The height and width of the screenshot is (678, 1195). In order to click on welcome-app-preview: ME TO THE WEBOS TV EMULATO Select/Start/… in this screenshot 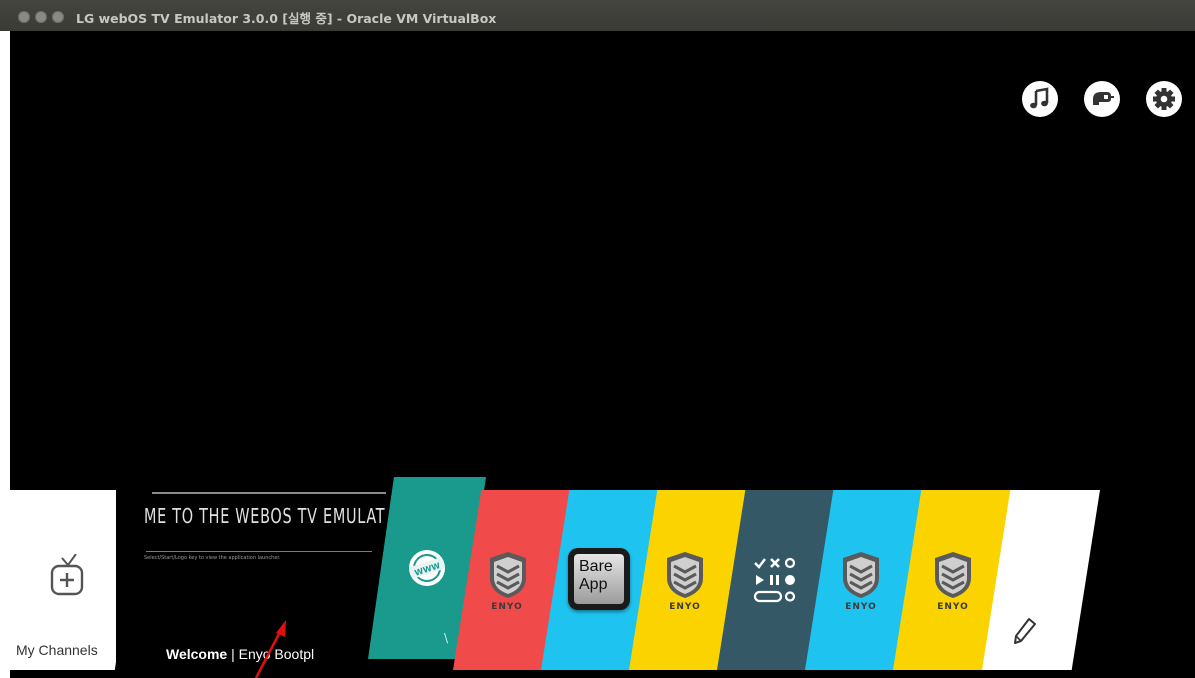, I will do `click(251, 580)`.